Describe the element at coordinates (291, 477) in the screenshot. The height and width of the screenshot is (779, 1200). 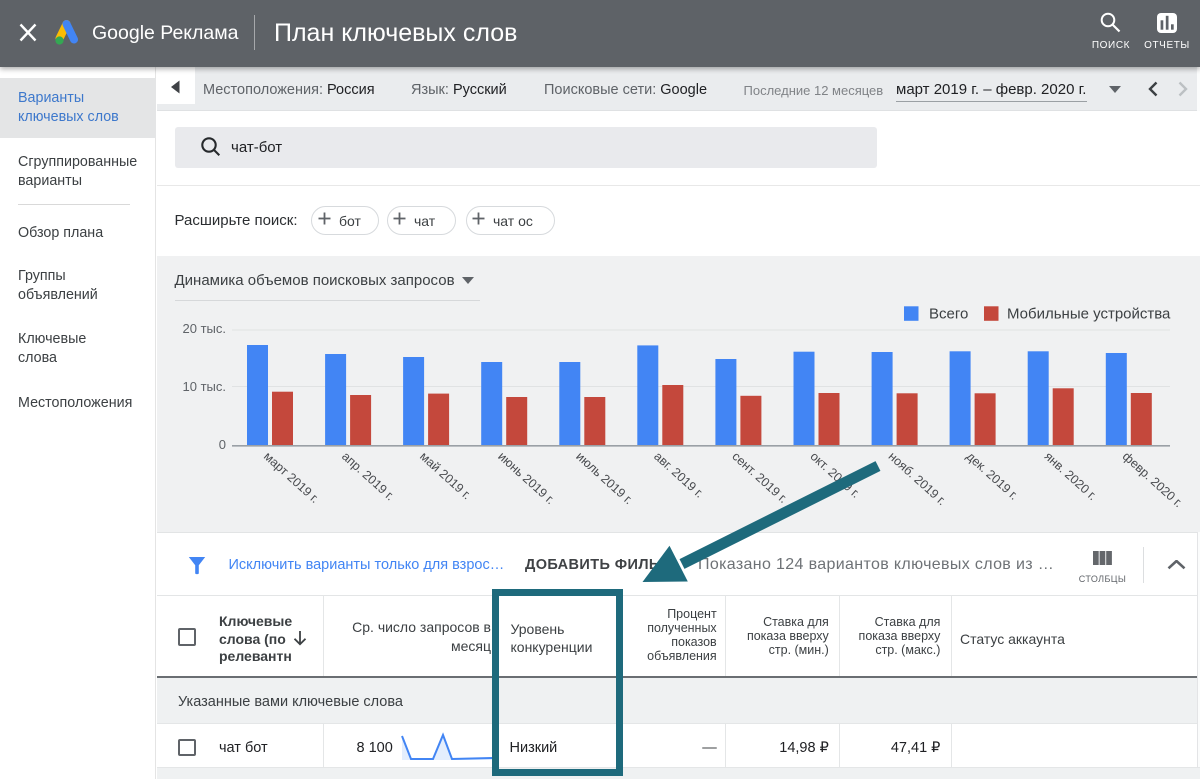
I see `svg-text: март 2019 г.` at that location.